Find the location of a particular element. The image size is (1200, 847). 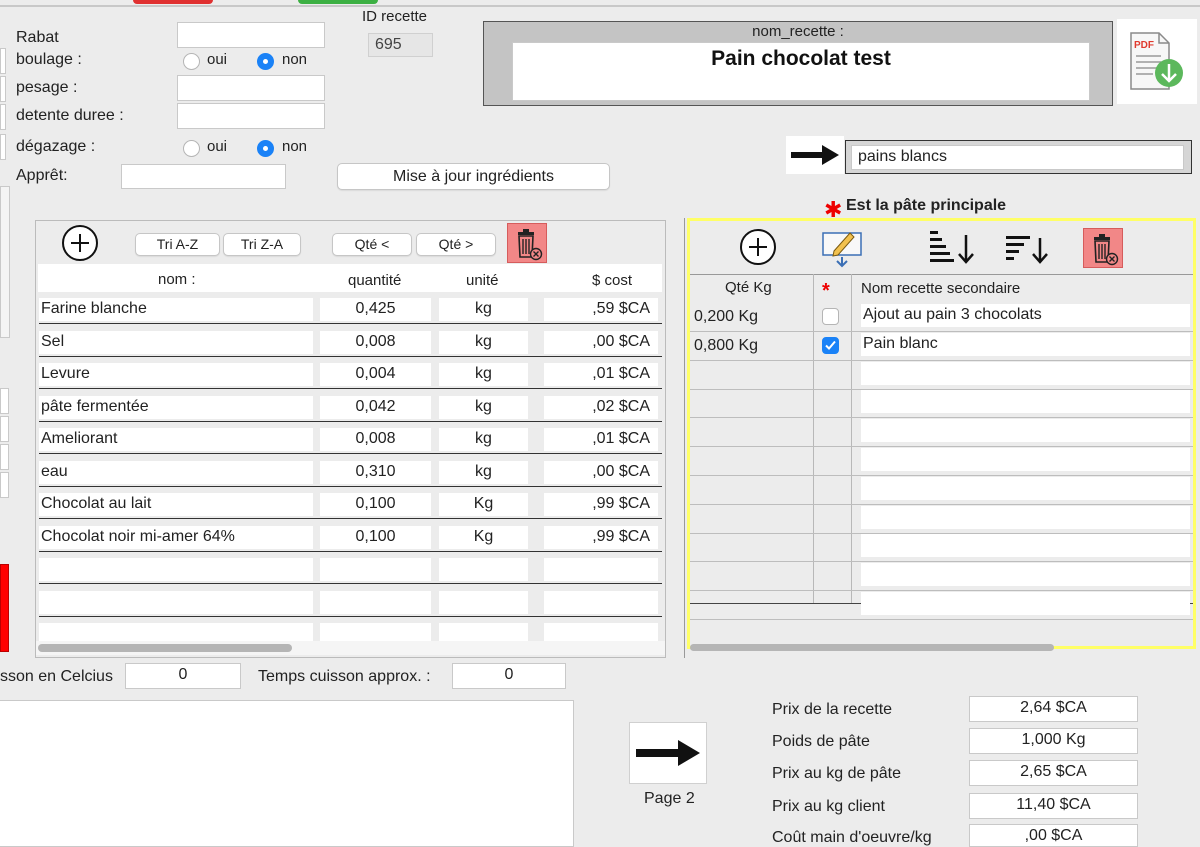

secondary-qty-cell: 0,800 Kg is located at coordinates (726, 346).